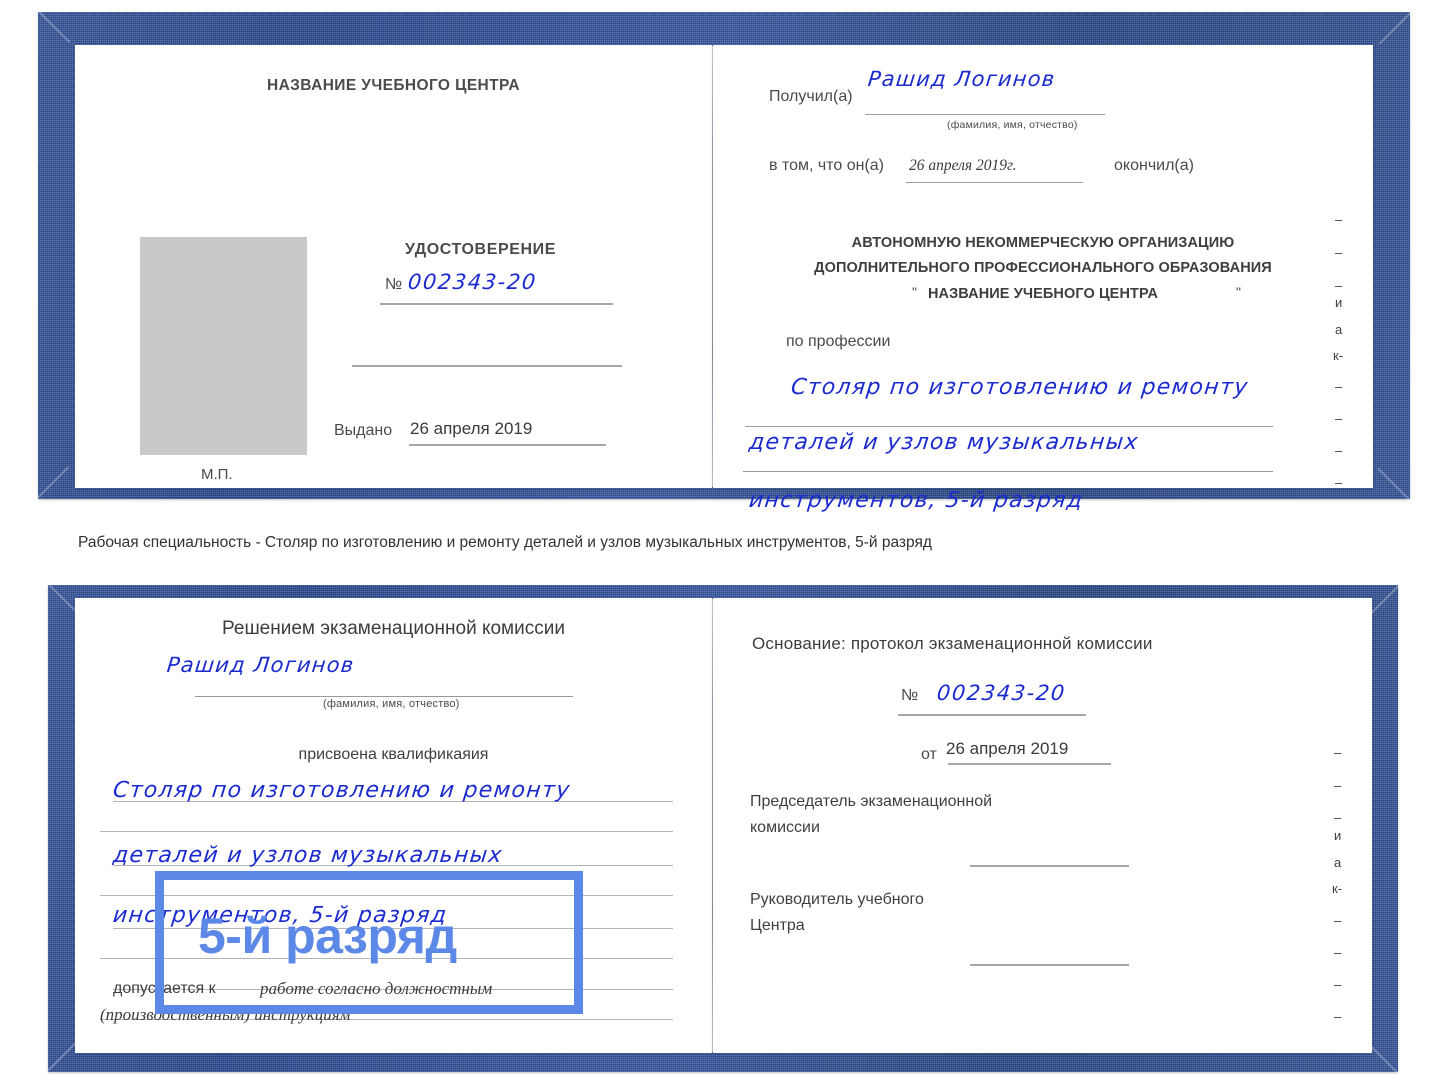 This screenshot has height=1085, width=1448. I want to click on issued-value: 26 апреля 2019, so click(471, 428).